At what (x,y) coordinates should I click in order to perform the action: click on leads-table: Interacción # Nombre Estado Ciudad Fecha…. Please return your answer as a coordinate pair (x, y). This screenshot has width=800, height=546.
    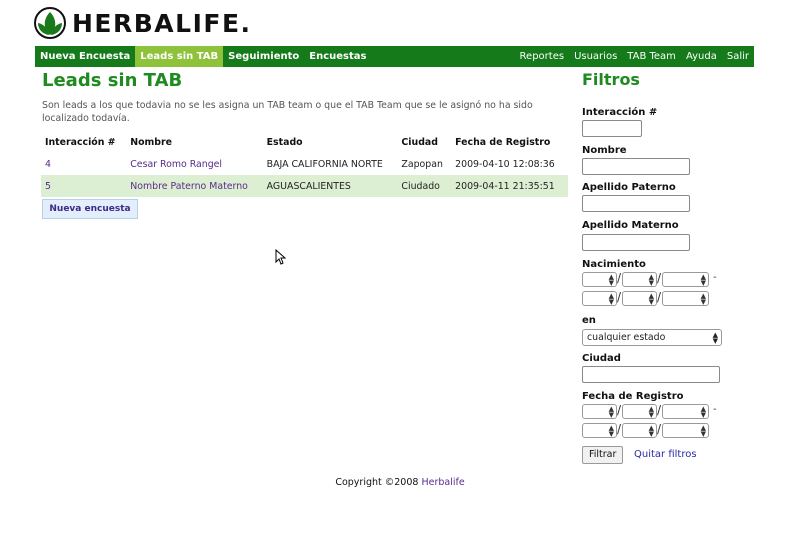
    Looking at the image, I should click on (304, 164).